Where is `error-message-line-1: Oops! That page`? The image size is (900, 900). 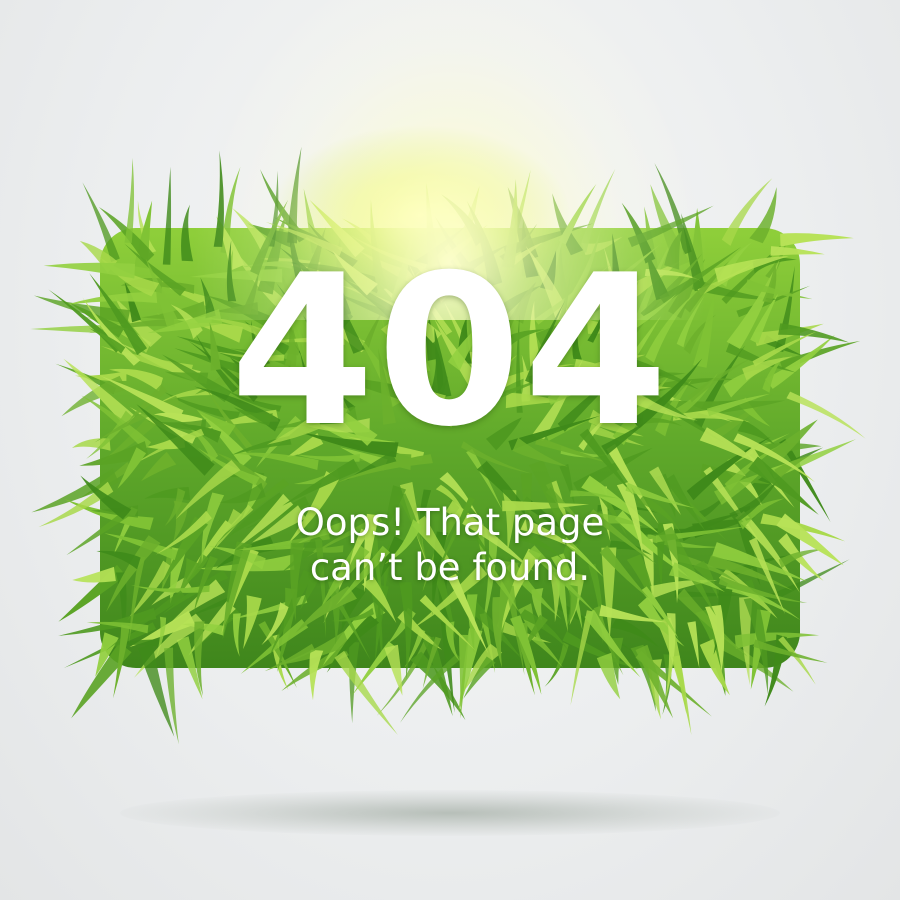 error-message-line-1: Oops! That page is located at coordinates (450, 522).